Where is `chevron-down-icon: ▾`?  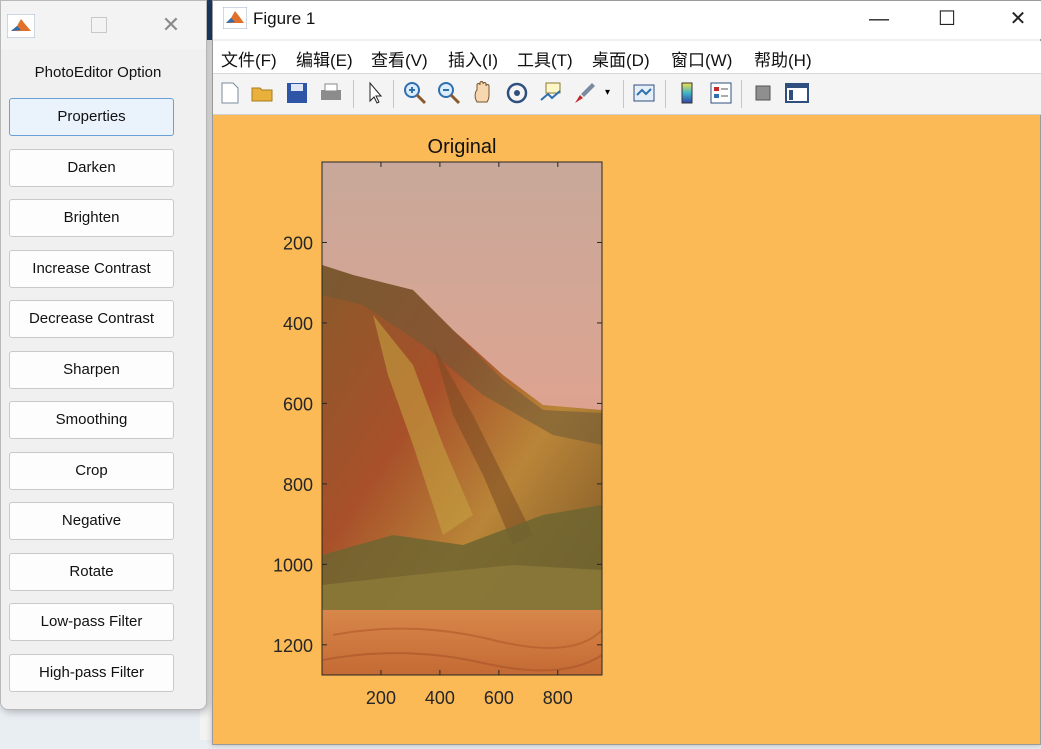 chevron-down-icon: ▾ is located at coordinates (610, 93).